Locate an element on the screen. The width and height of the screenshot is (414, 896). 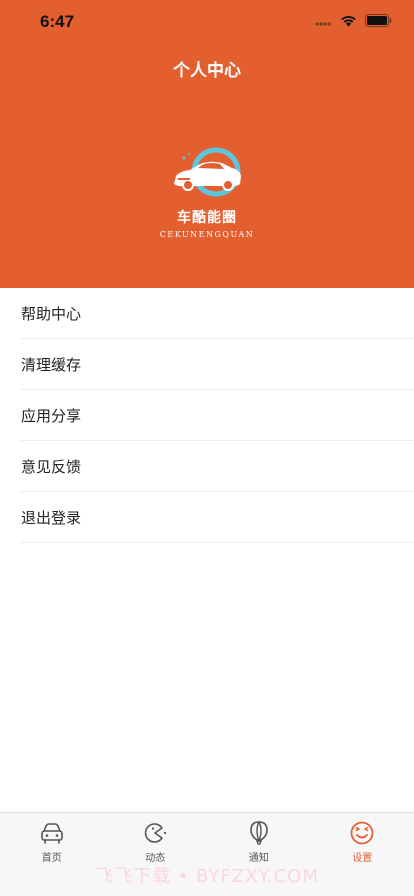
tab-activity: 动态 is located at coordinates (156, 854).